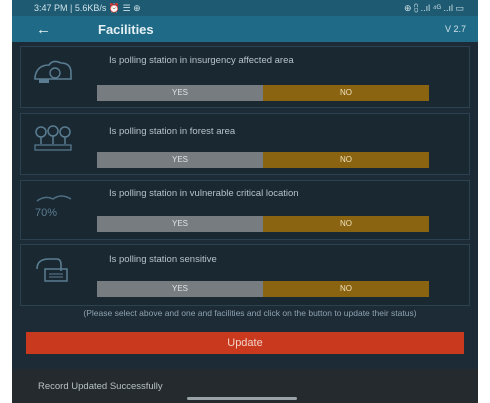 The height and width of the screenshot is (403, 490). What do you see at coordinates (455, 29) in the screenshot?
I see `version-label: V 2.7` at bounding box center [455, 29].